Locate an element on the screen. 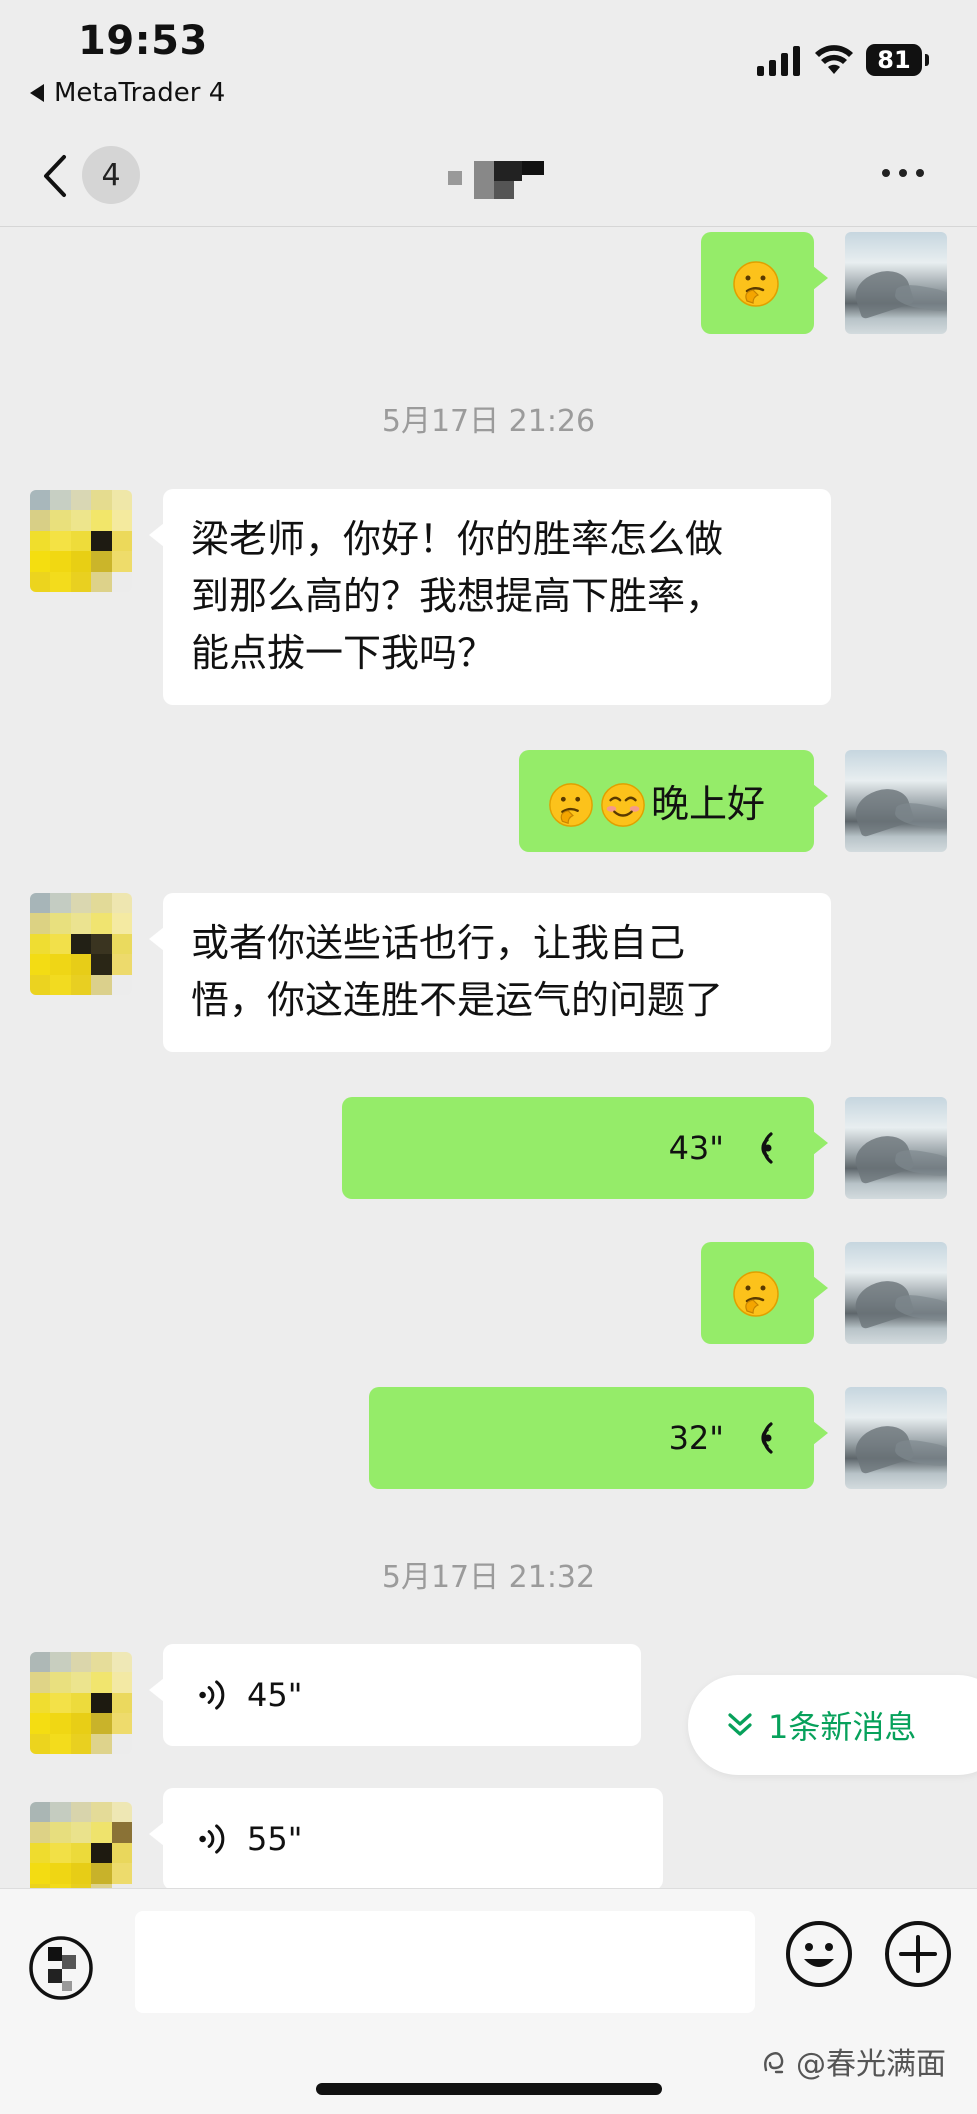 Image resolution: width=977 pixels, height=2114 pixels. outgoing-voice-message: 43" is located at coordinates (585, 1148).